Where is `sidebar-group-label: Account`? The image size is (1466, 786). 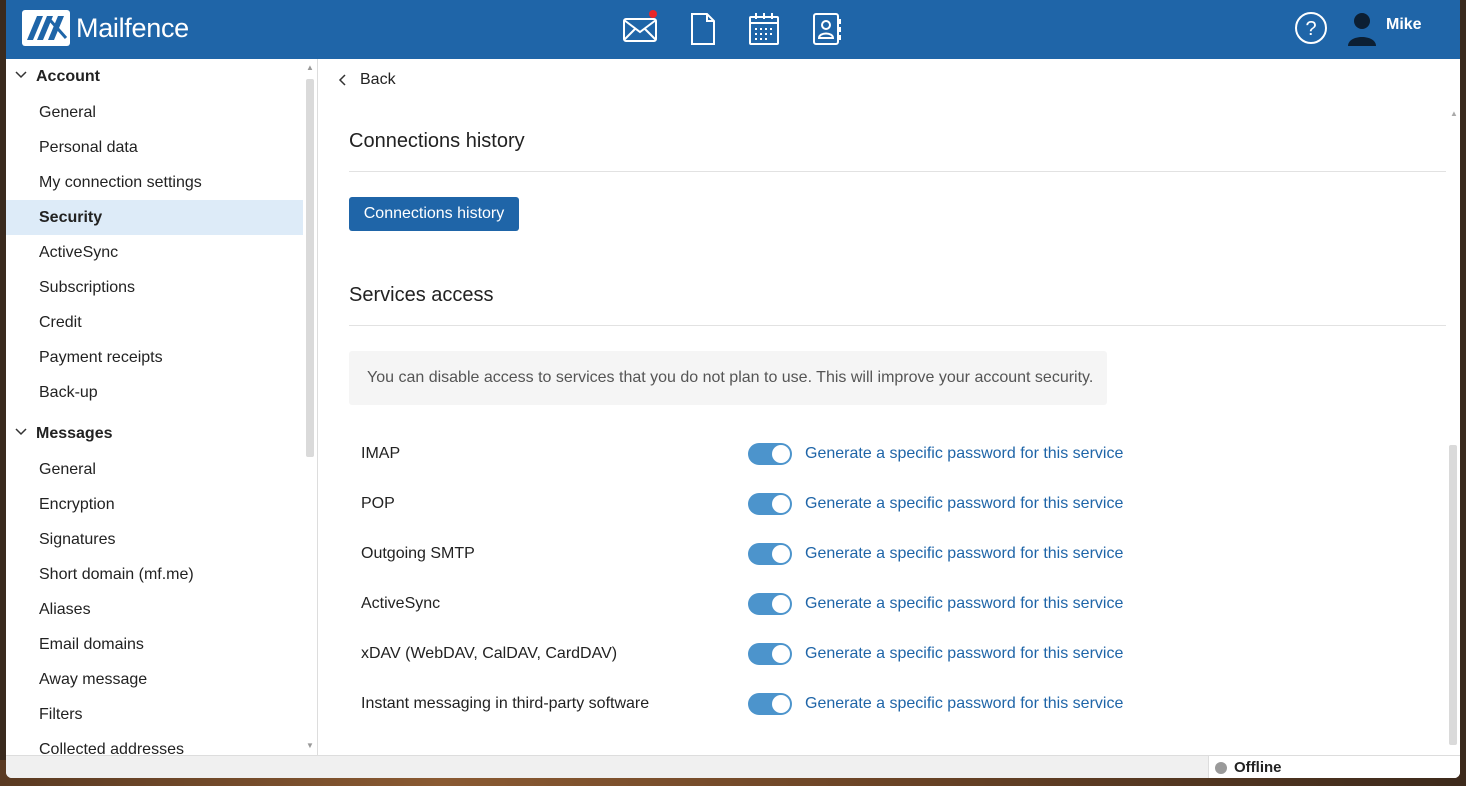
sidebar-group-label: Account is located at coordinates (68, 76).